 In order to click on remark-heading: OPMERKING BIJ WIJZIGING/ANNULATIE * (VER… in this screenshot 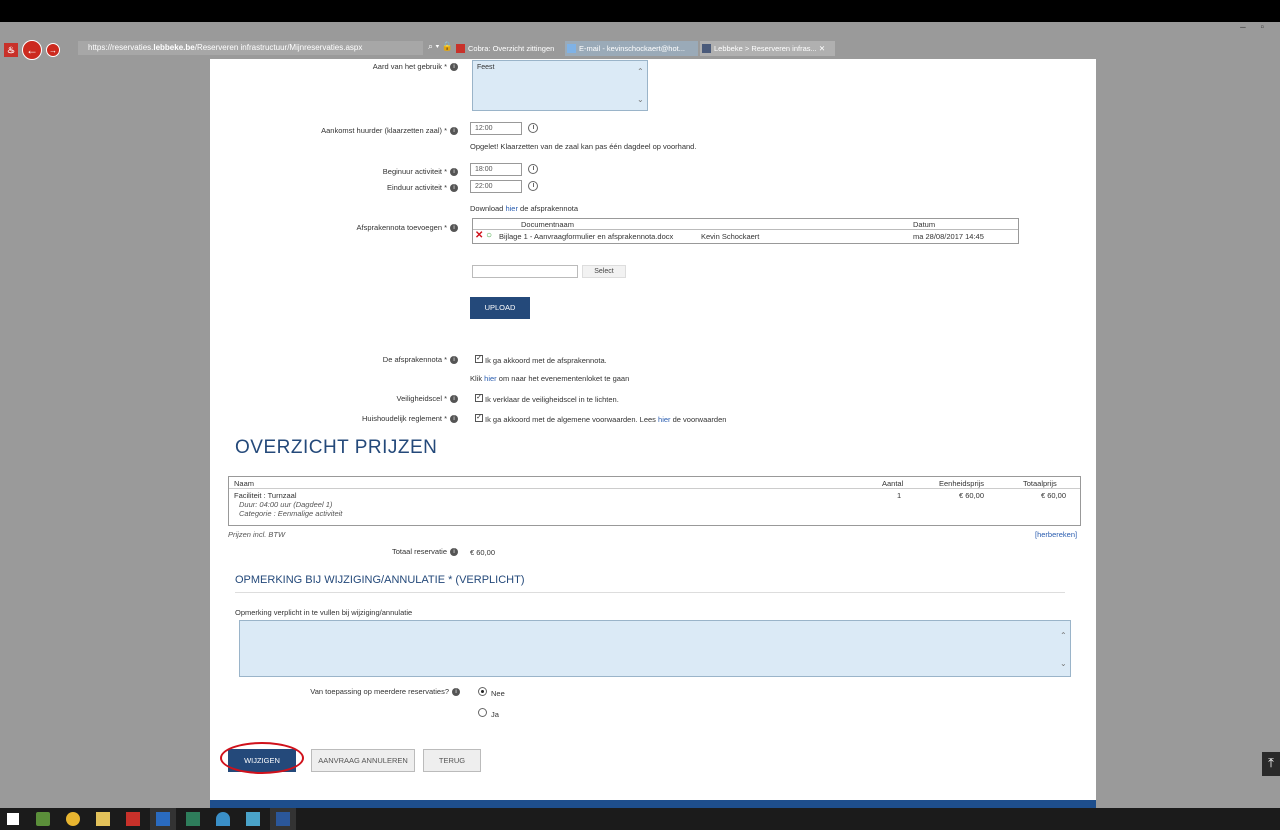, I will do `click(380, 580)`.